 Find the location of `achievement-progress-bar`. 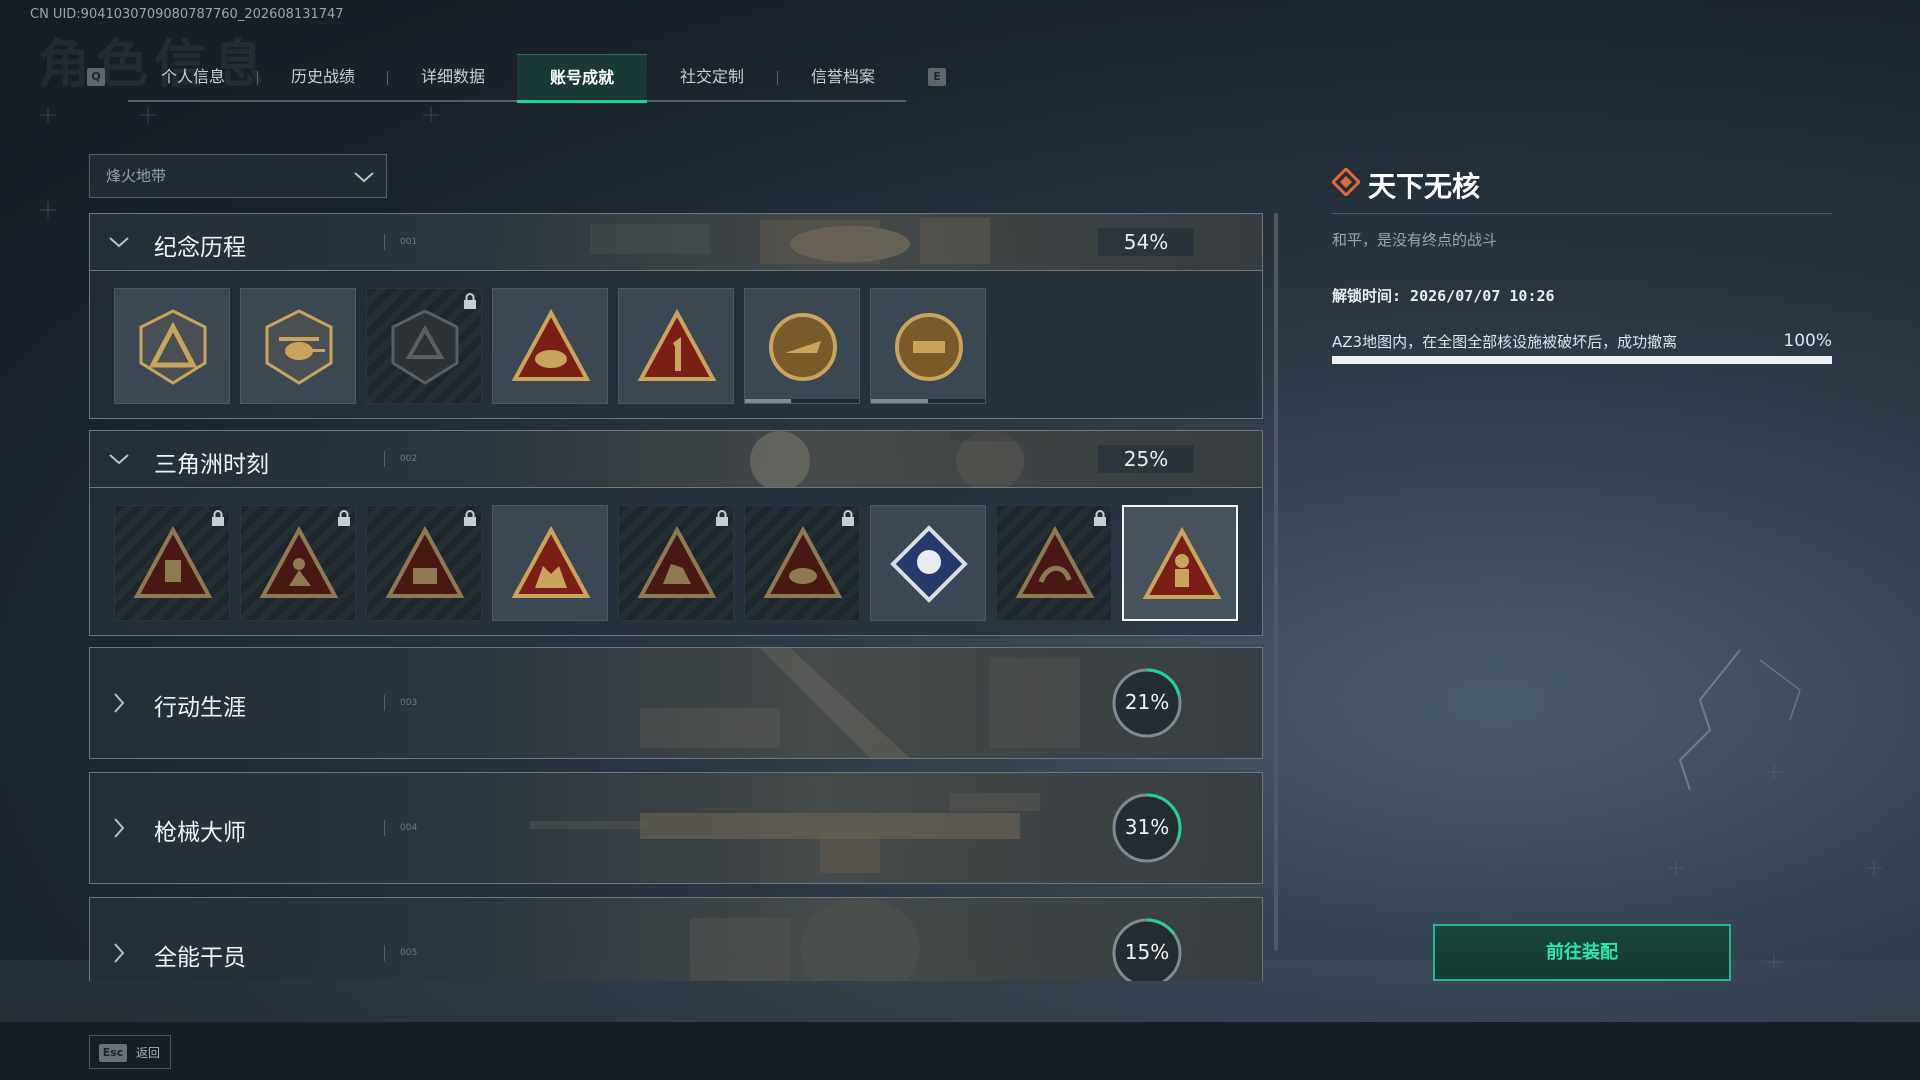

achievement-progress-bar is located at coordinates (1582, 360).